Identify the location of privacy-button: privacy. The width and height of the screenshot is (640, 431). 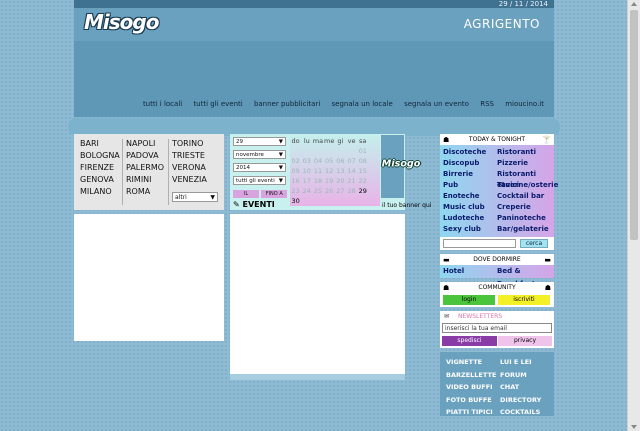
(525, 341).